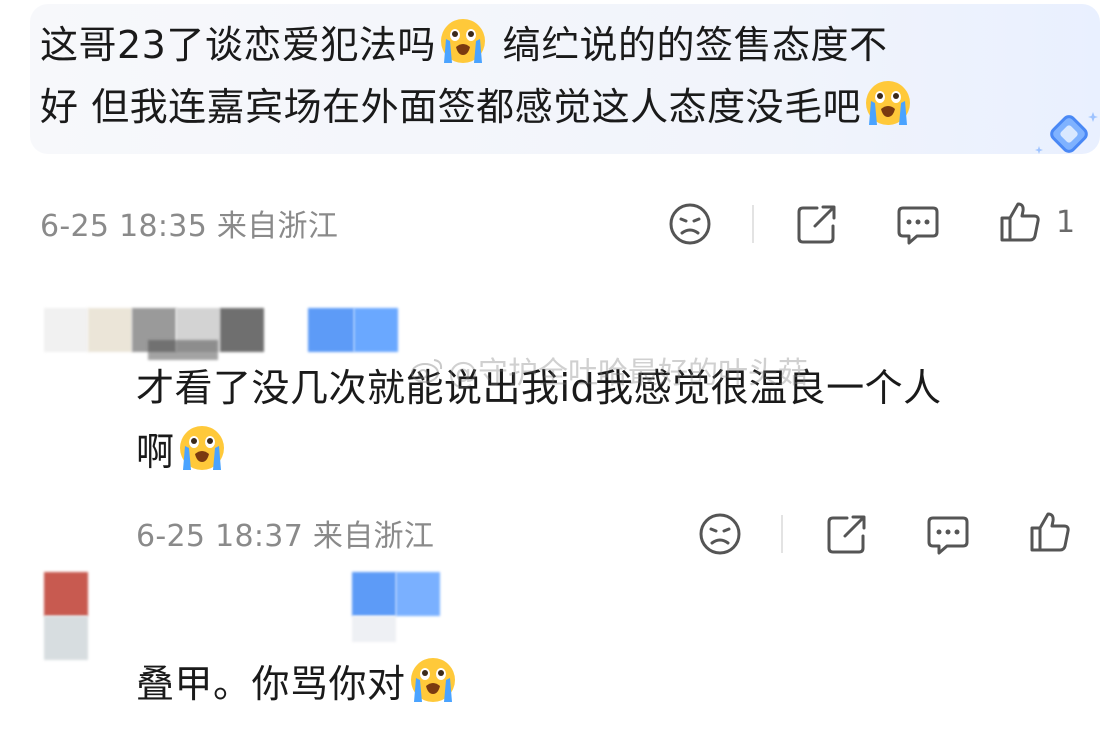 The height and width of the screenshot is (735, 1119). What do you see at coordinates (427, 371) in the screenshot?
I see `weibo-logo-icon` at bounding box center [427, 371].